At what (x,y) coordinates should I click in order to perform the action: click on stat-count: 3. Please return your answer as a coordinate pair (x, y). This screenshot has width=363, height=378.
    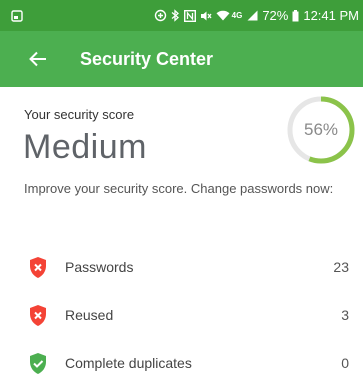
    Looking at the image, I should click on (345, 315).